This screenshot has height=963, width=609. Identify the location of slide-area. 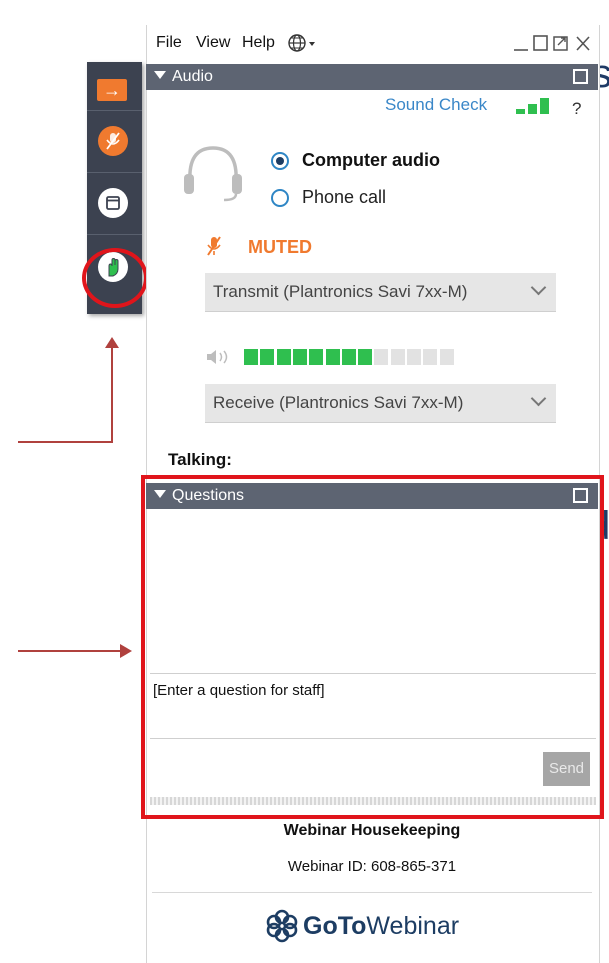
(2, 2).